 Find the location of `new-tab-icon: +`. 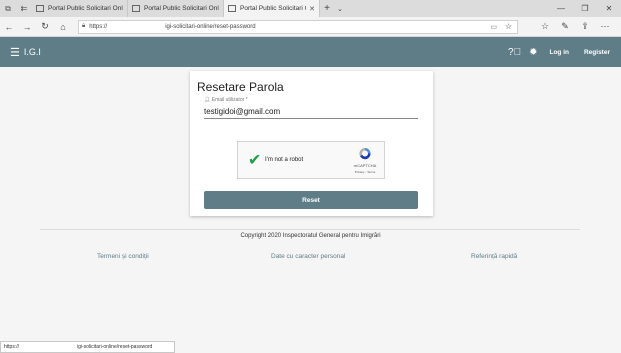

new-tab-icon: + is located at coordinates (327, 8).